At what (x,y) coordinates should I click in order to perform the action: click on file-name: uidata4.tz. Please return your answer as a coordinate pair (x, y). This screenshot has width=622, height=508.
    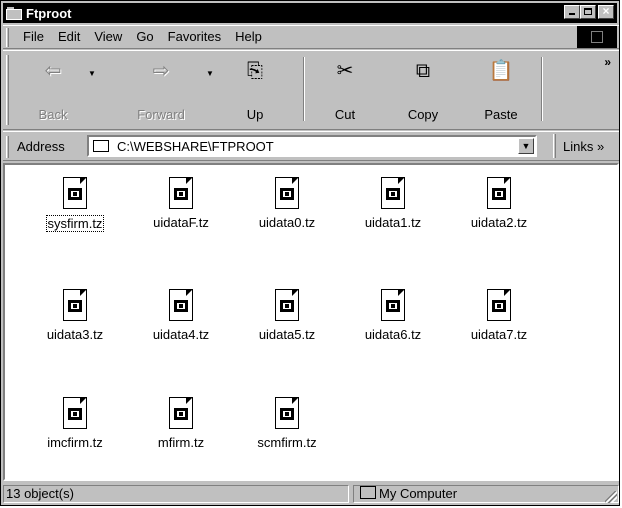
    Looking at the image, I should click on (181, 334).